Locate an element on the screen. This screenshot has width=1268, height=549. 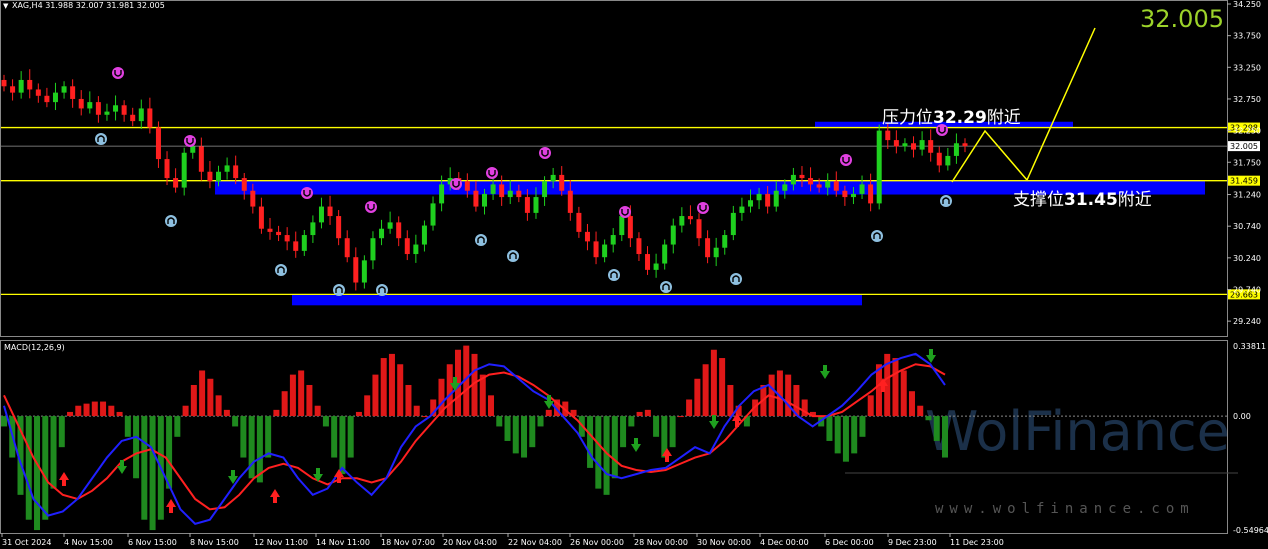
resistance-annotation: 压力位32.29附近 is located at coordinates (951, 118).